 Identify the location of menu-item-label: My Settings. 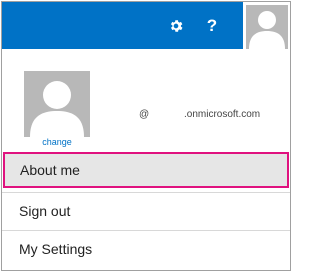
(56, 248).